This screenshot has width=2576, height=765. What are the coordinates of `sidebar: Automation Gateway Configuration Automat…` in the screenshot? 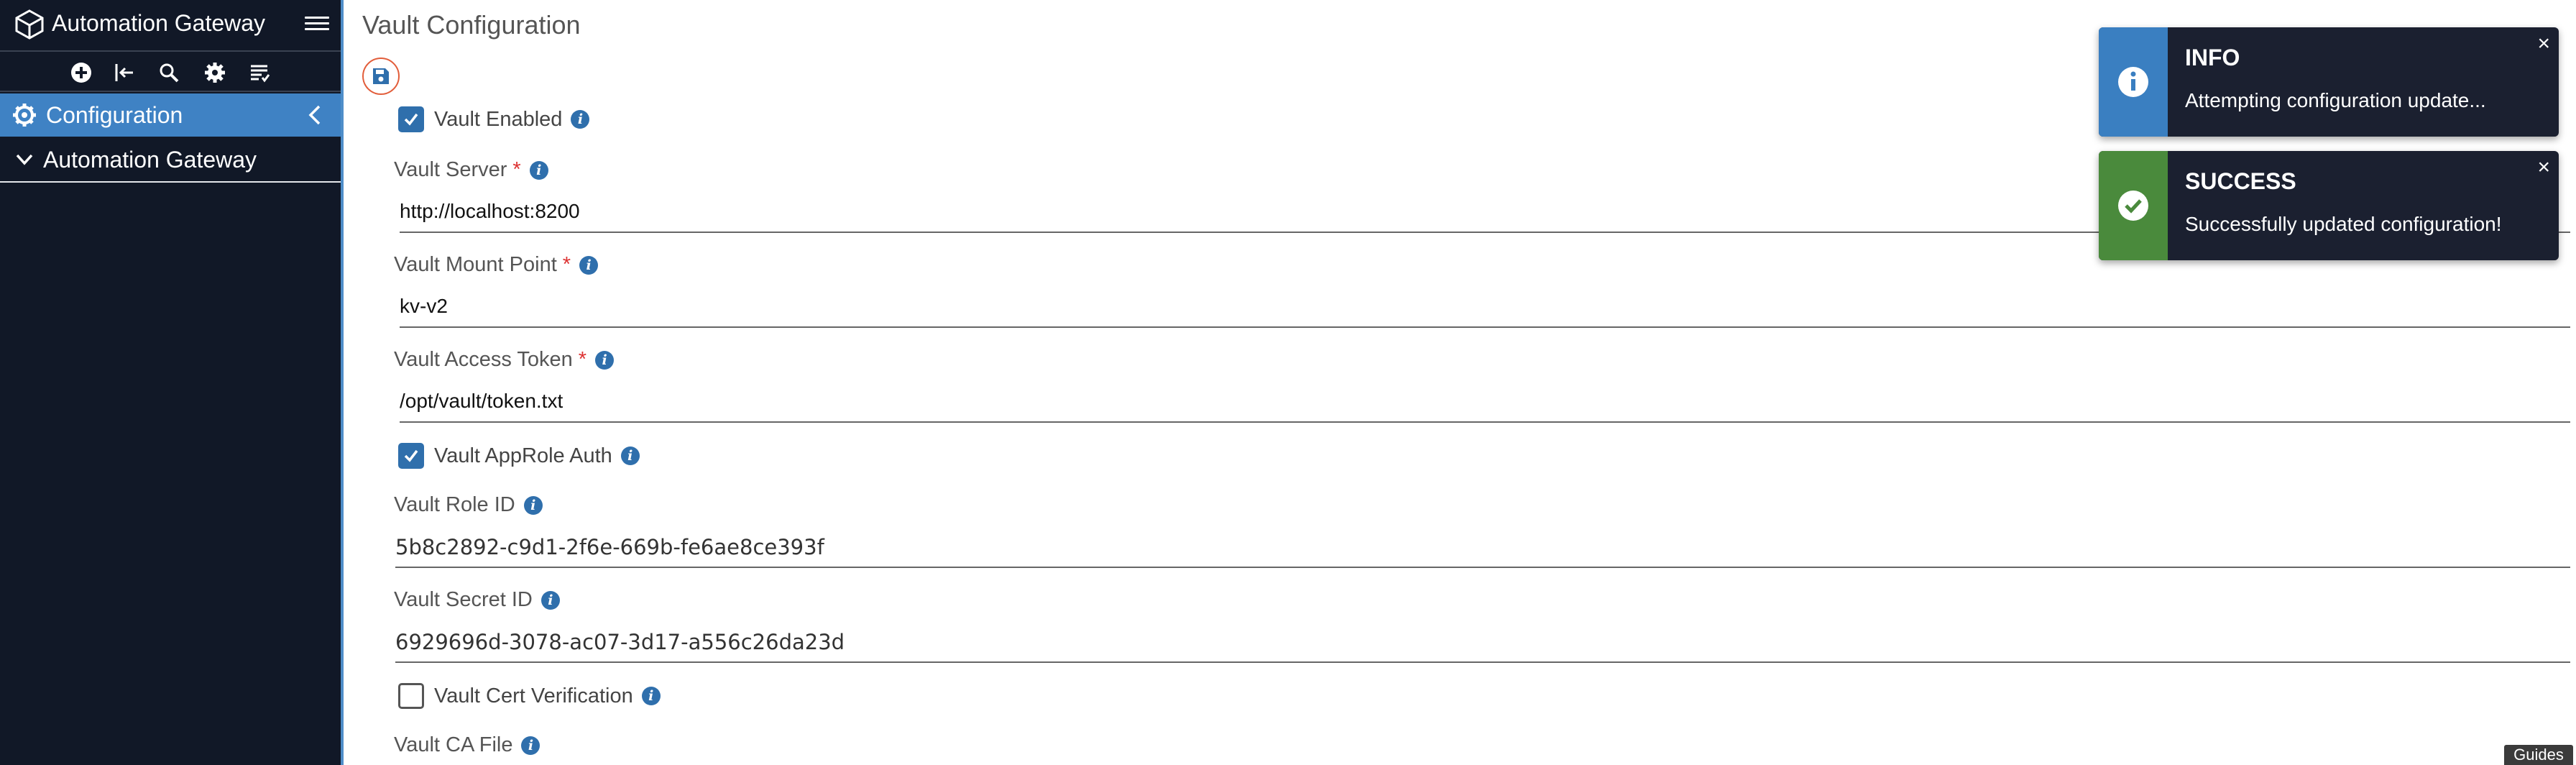 It's located at (172, 382).